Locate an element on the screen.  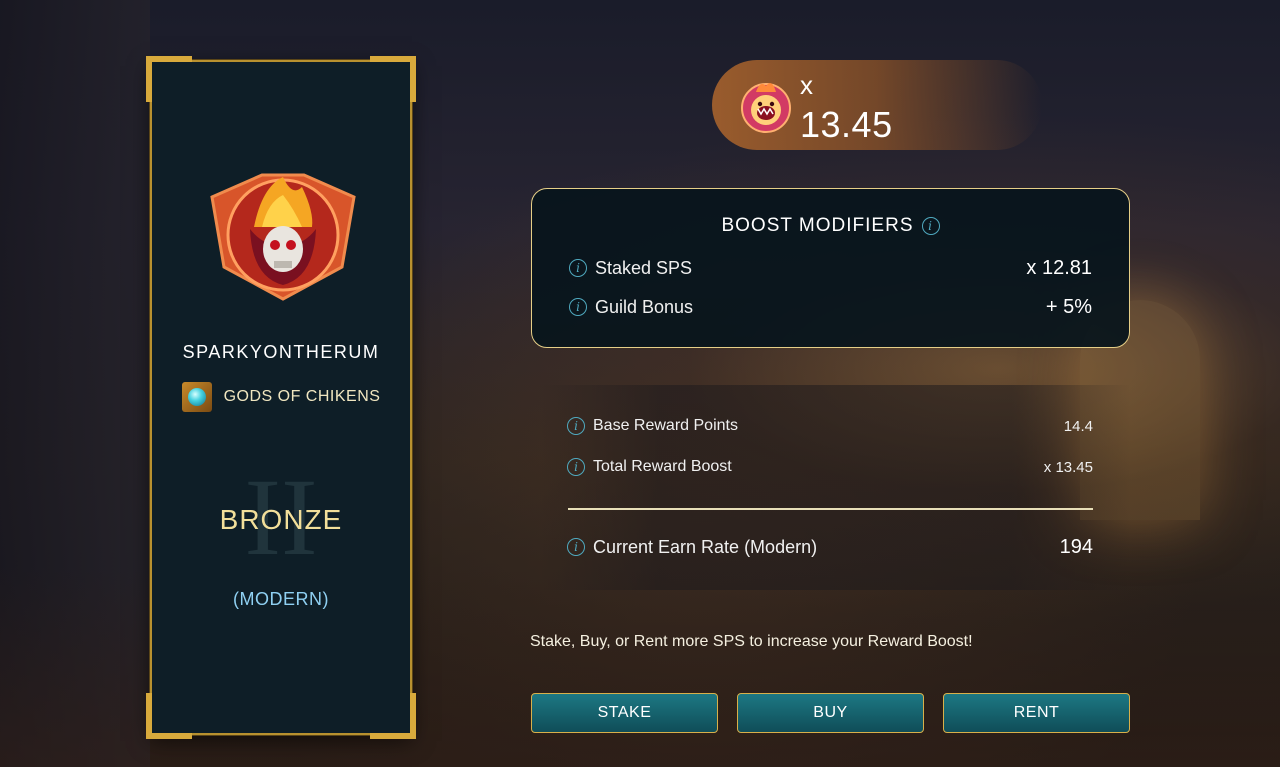
base-reward-label: Base Reward Points is located at coordinates (665, 425).